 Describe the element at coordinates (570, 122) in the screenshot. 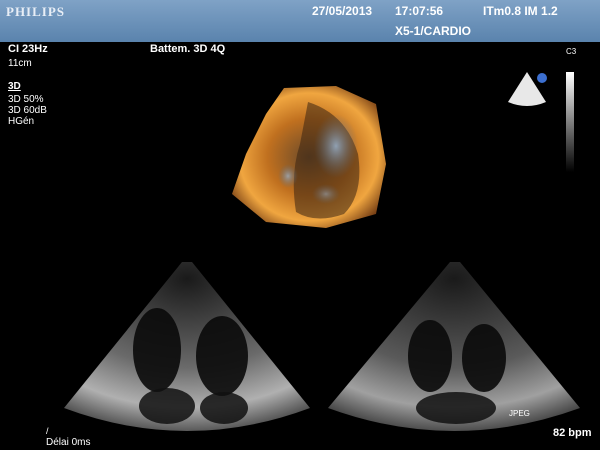

I see `grayscale-bar` at that location.